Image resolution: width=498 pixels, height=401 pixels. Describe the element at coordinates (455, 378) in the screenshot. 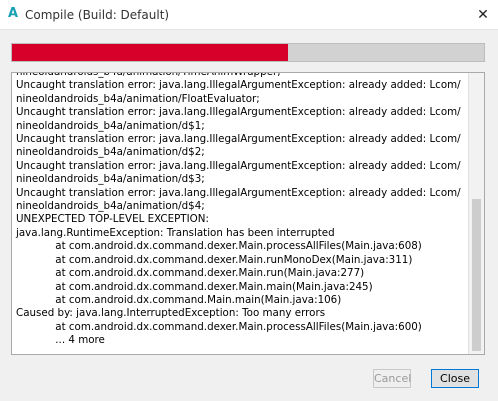

I see `close-button: Close` at that location.